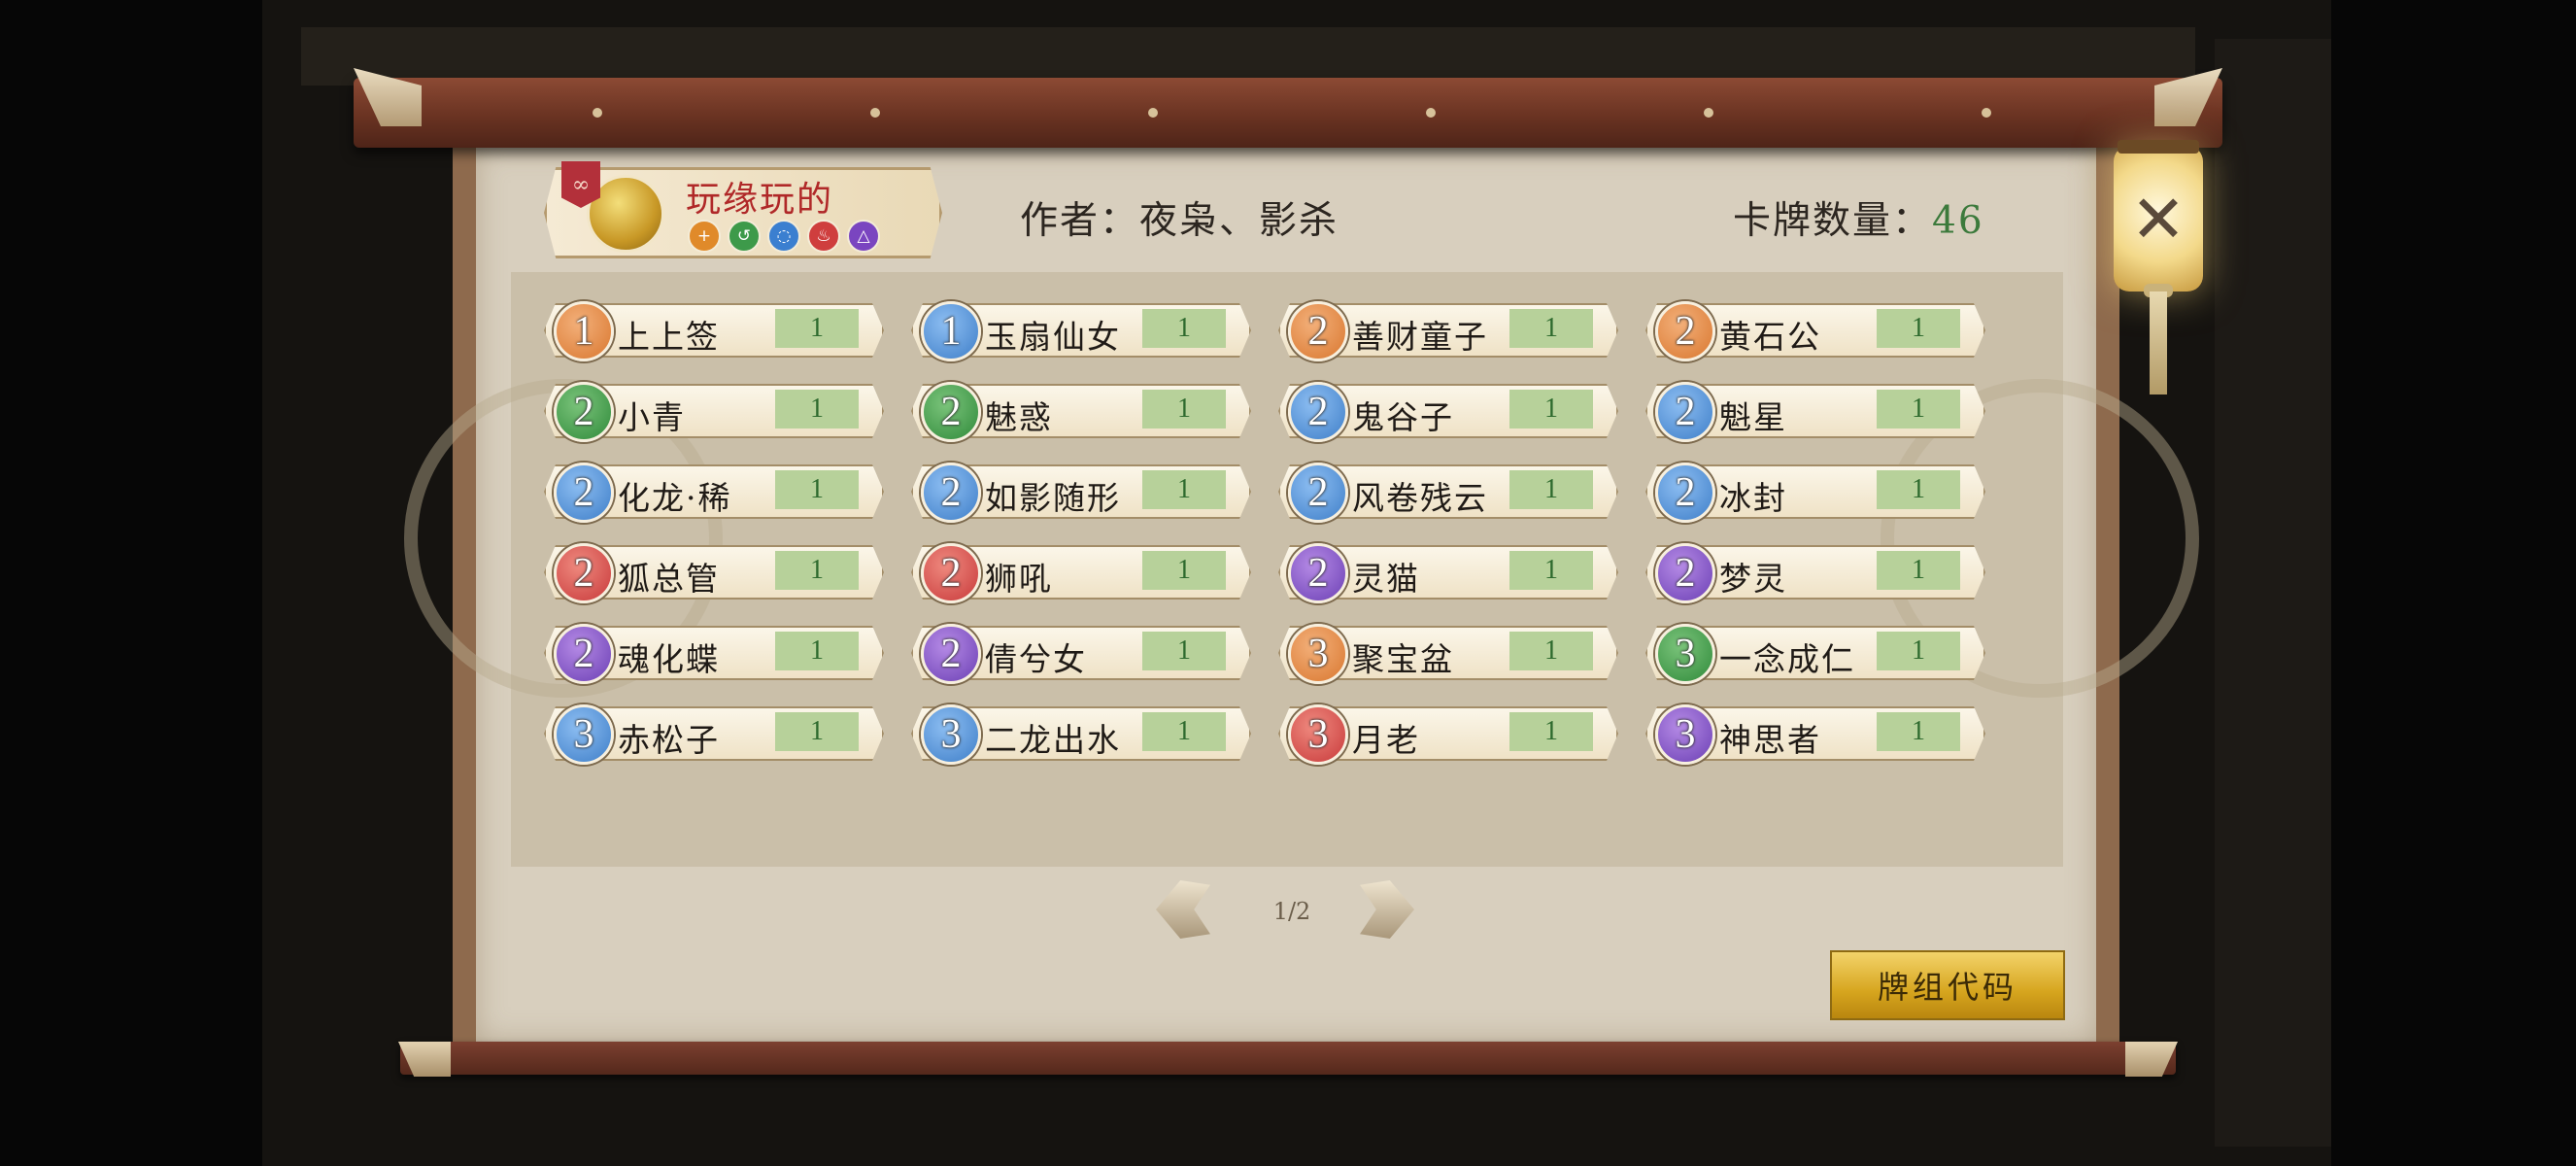 Image resolution: width=2576 pixels, height=1166 pixels. Describe the element at coordinates (1053, 498) in the screenshot. I see `card-name: 如影随形` at that location.